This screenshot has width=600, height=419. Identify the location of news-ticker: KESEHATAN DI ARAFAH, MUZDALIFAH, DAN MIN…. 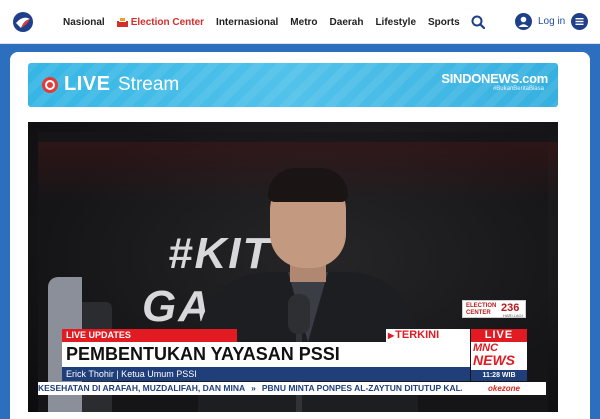
(250, 388).